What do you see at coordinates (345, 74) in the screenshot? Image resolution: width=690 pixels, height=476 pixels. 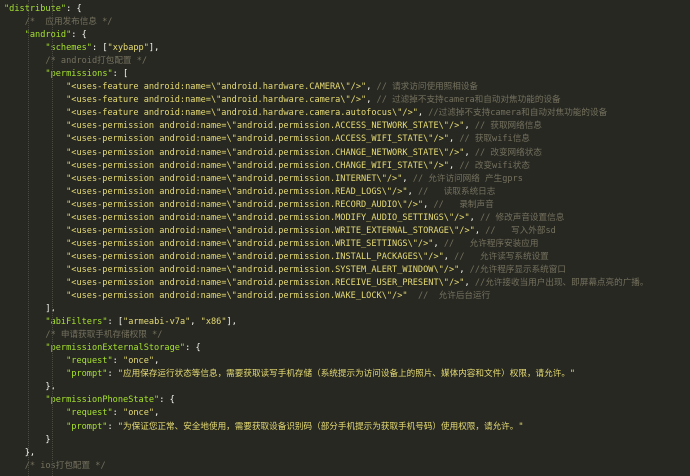 I see `code-line: "permissions": [` at bounding box center [345, 74].